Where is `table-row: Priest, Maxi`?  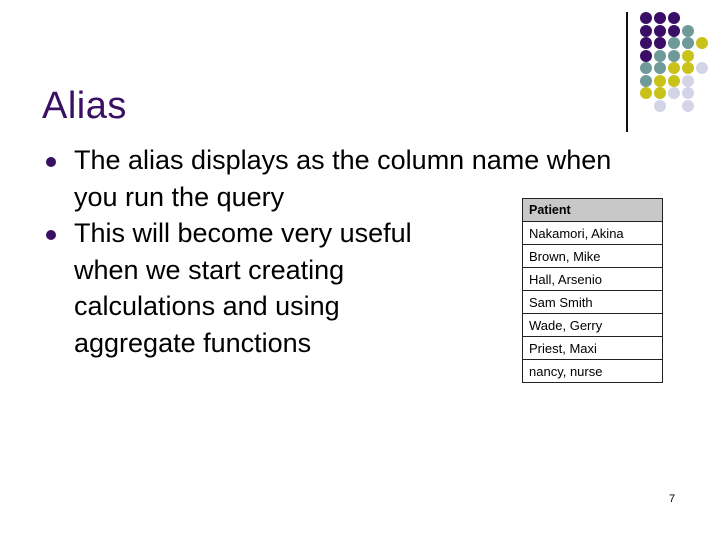 table-row: Priest, Maxi is located at coordinates (592, 348).